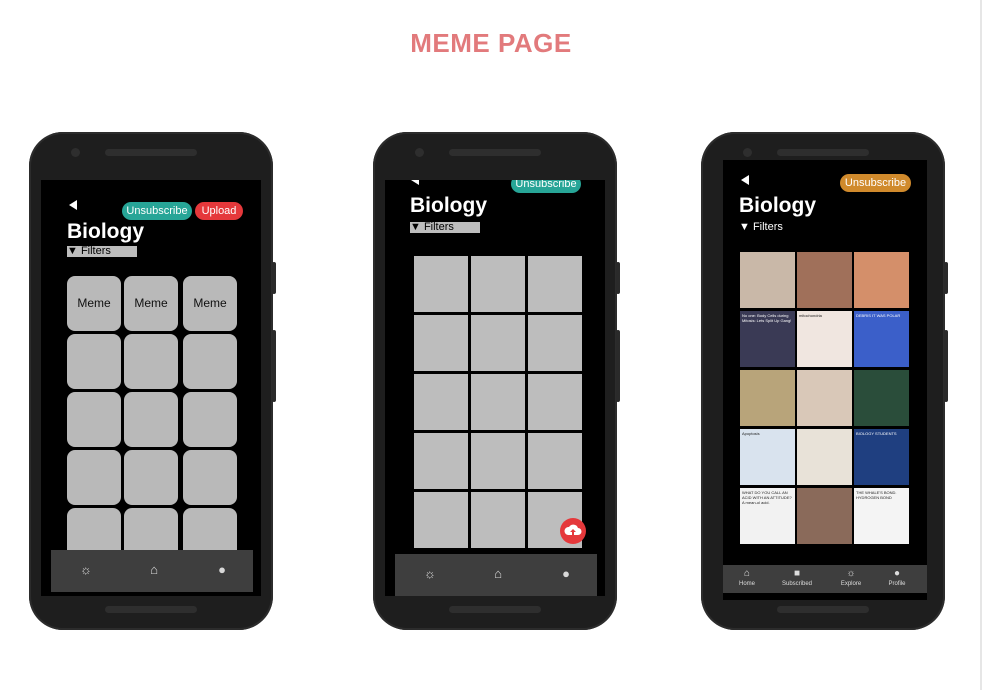 This screenshot has height=690, width=982. What do you see at coordinates (878, 315) in the screenshot?
I see `meme-caption: DEBRIS IT WAS POLAR` at bounding box center [878, 315].